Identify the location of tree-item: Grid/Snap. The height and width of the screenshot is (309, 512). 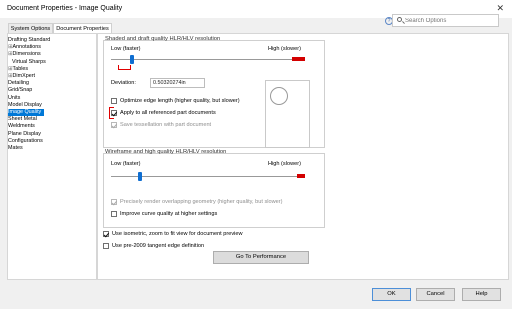
(20, 90).